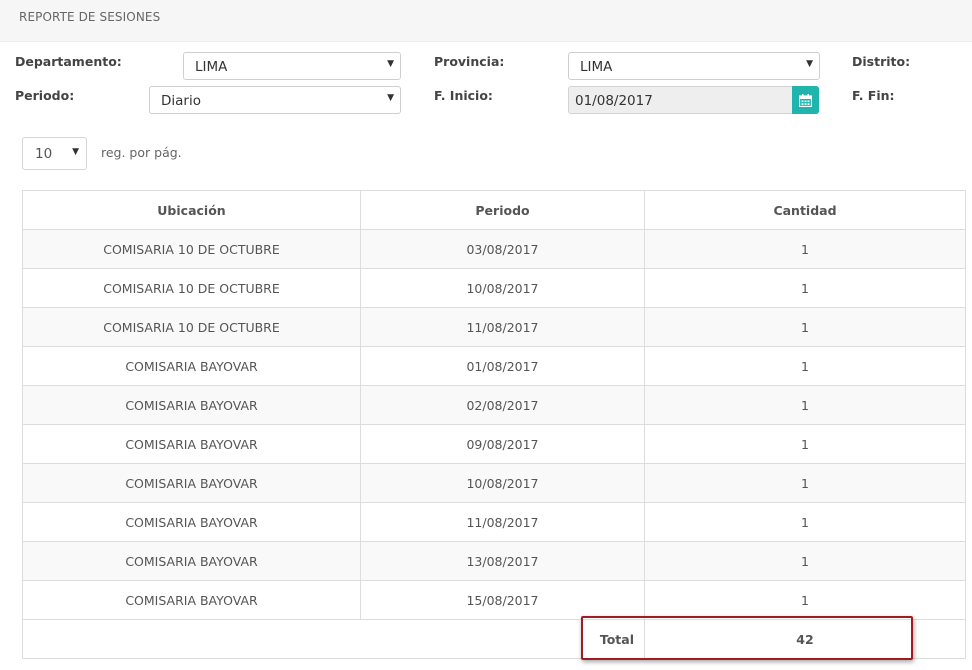  Describe the element at coordinates (805, 639) in the screenshot. I see `total-value: 42` at that location.